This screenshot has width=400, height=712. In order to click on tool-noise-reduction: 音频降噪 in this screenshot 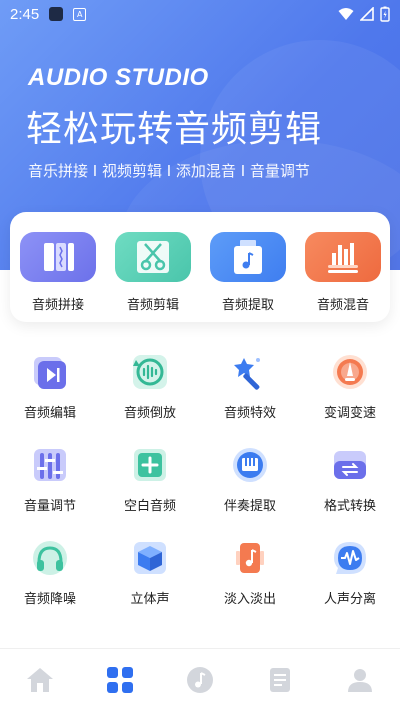, I will do `click(50, 570)`.